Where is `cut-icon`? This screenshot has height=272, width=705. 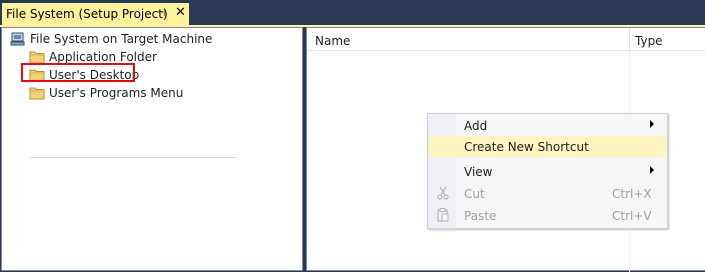 cut-icon is located at coordinates (443, 193).